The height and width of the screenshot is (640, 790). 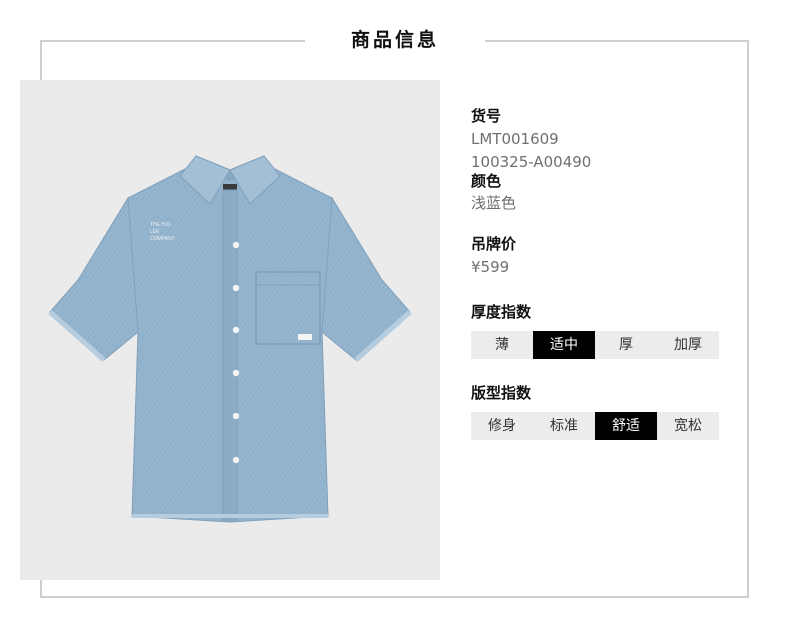 What do you see at coordinates (501, 312) in the screenshot?
I see `thickness-label: 厚度指数` at bounding box center [501, 312].